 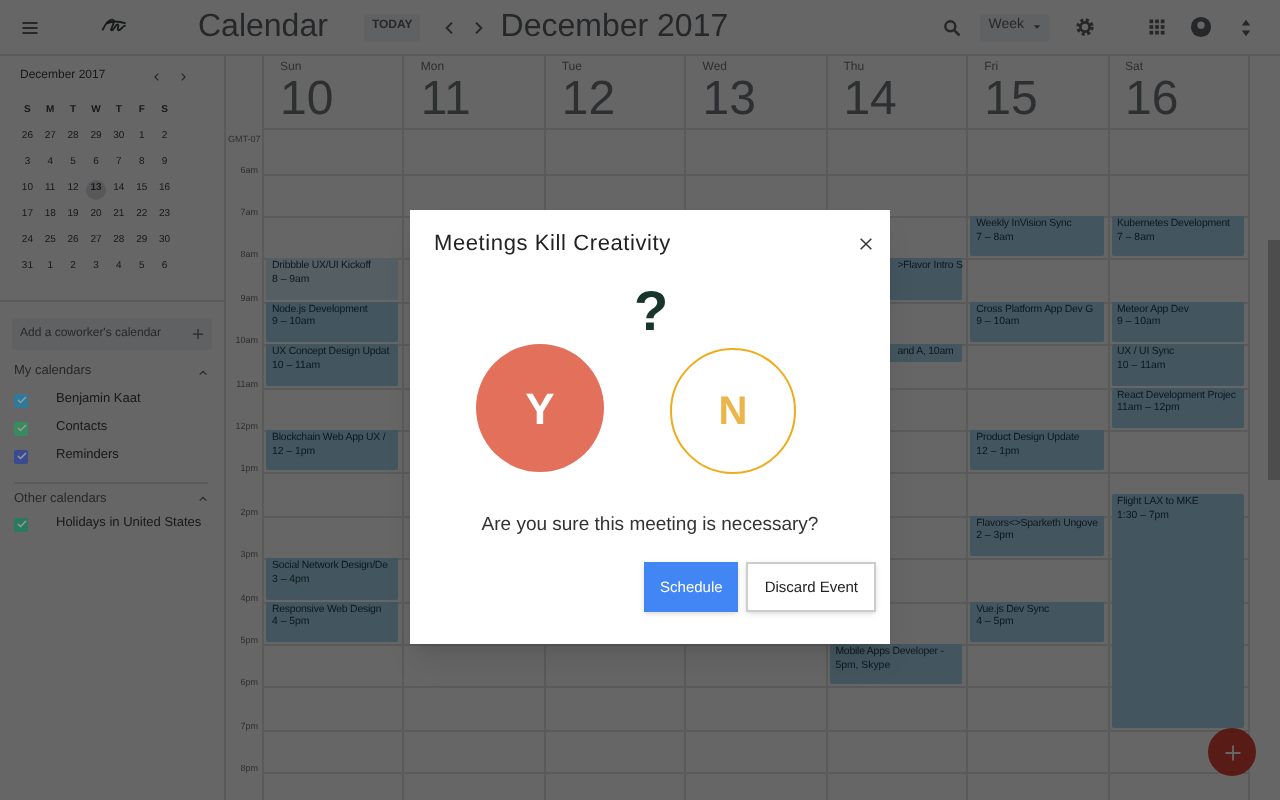 What do you see at coordinates (552, 244) in the screenshot?
I see `dialog-title: Meetings Kill Creativity` at bounding box center [552, 244].